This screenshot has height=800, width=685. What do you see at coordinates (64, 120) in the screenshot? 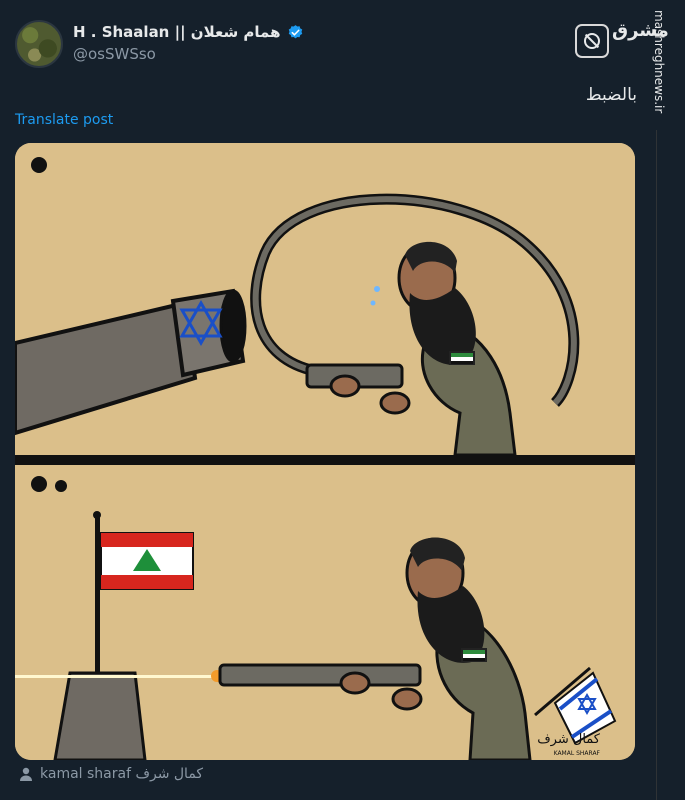
I see `translate-post-link: Translate post` at bounding box center [64, 120].